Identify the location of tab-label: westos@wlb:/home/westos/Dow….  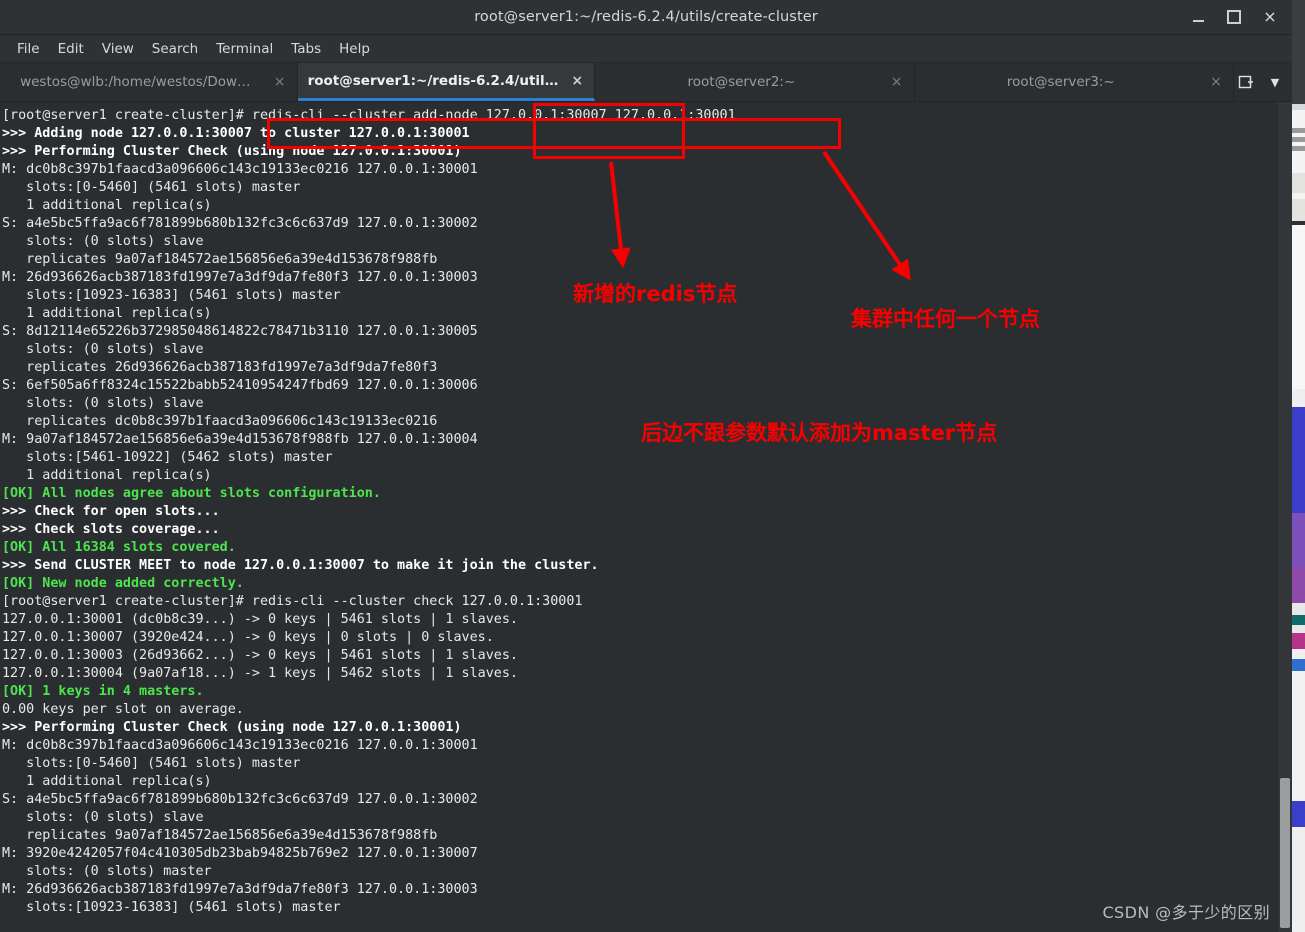
(135, 82).